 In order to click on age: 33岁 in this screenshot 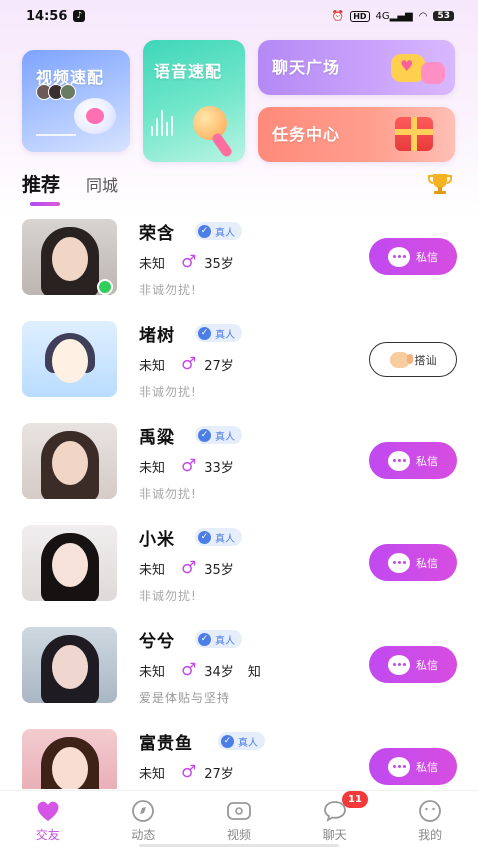, I will do `click(219, 468)`.